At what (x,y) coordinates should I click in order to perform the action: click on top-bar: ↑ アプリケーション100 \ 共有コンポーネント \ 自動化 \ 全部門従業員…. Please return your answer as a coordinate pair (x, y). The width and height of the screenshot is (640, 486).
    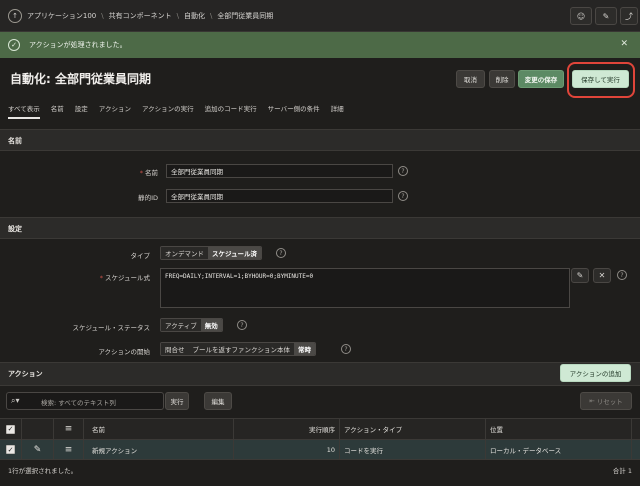
    Looking at the image, I should click on (320, 16).